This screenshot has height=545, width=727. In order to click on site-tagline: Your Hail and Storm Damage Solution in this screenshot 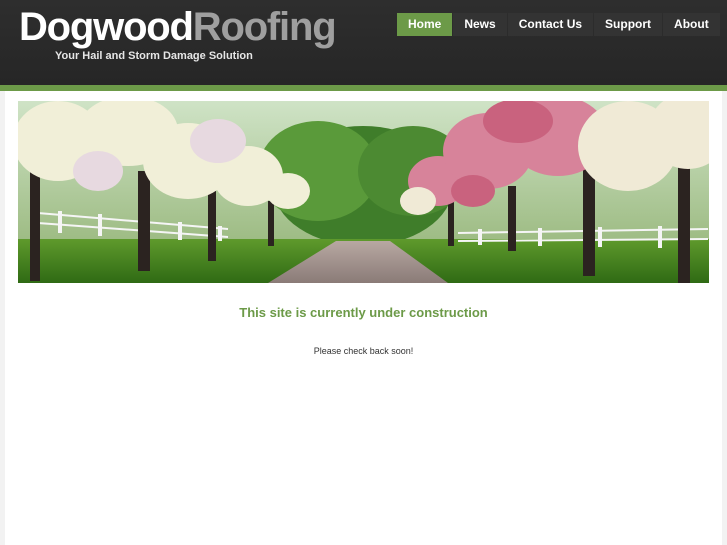, I will do `click(154, 56)`.